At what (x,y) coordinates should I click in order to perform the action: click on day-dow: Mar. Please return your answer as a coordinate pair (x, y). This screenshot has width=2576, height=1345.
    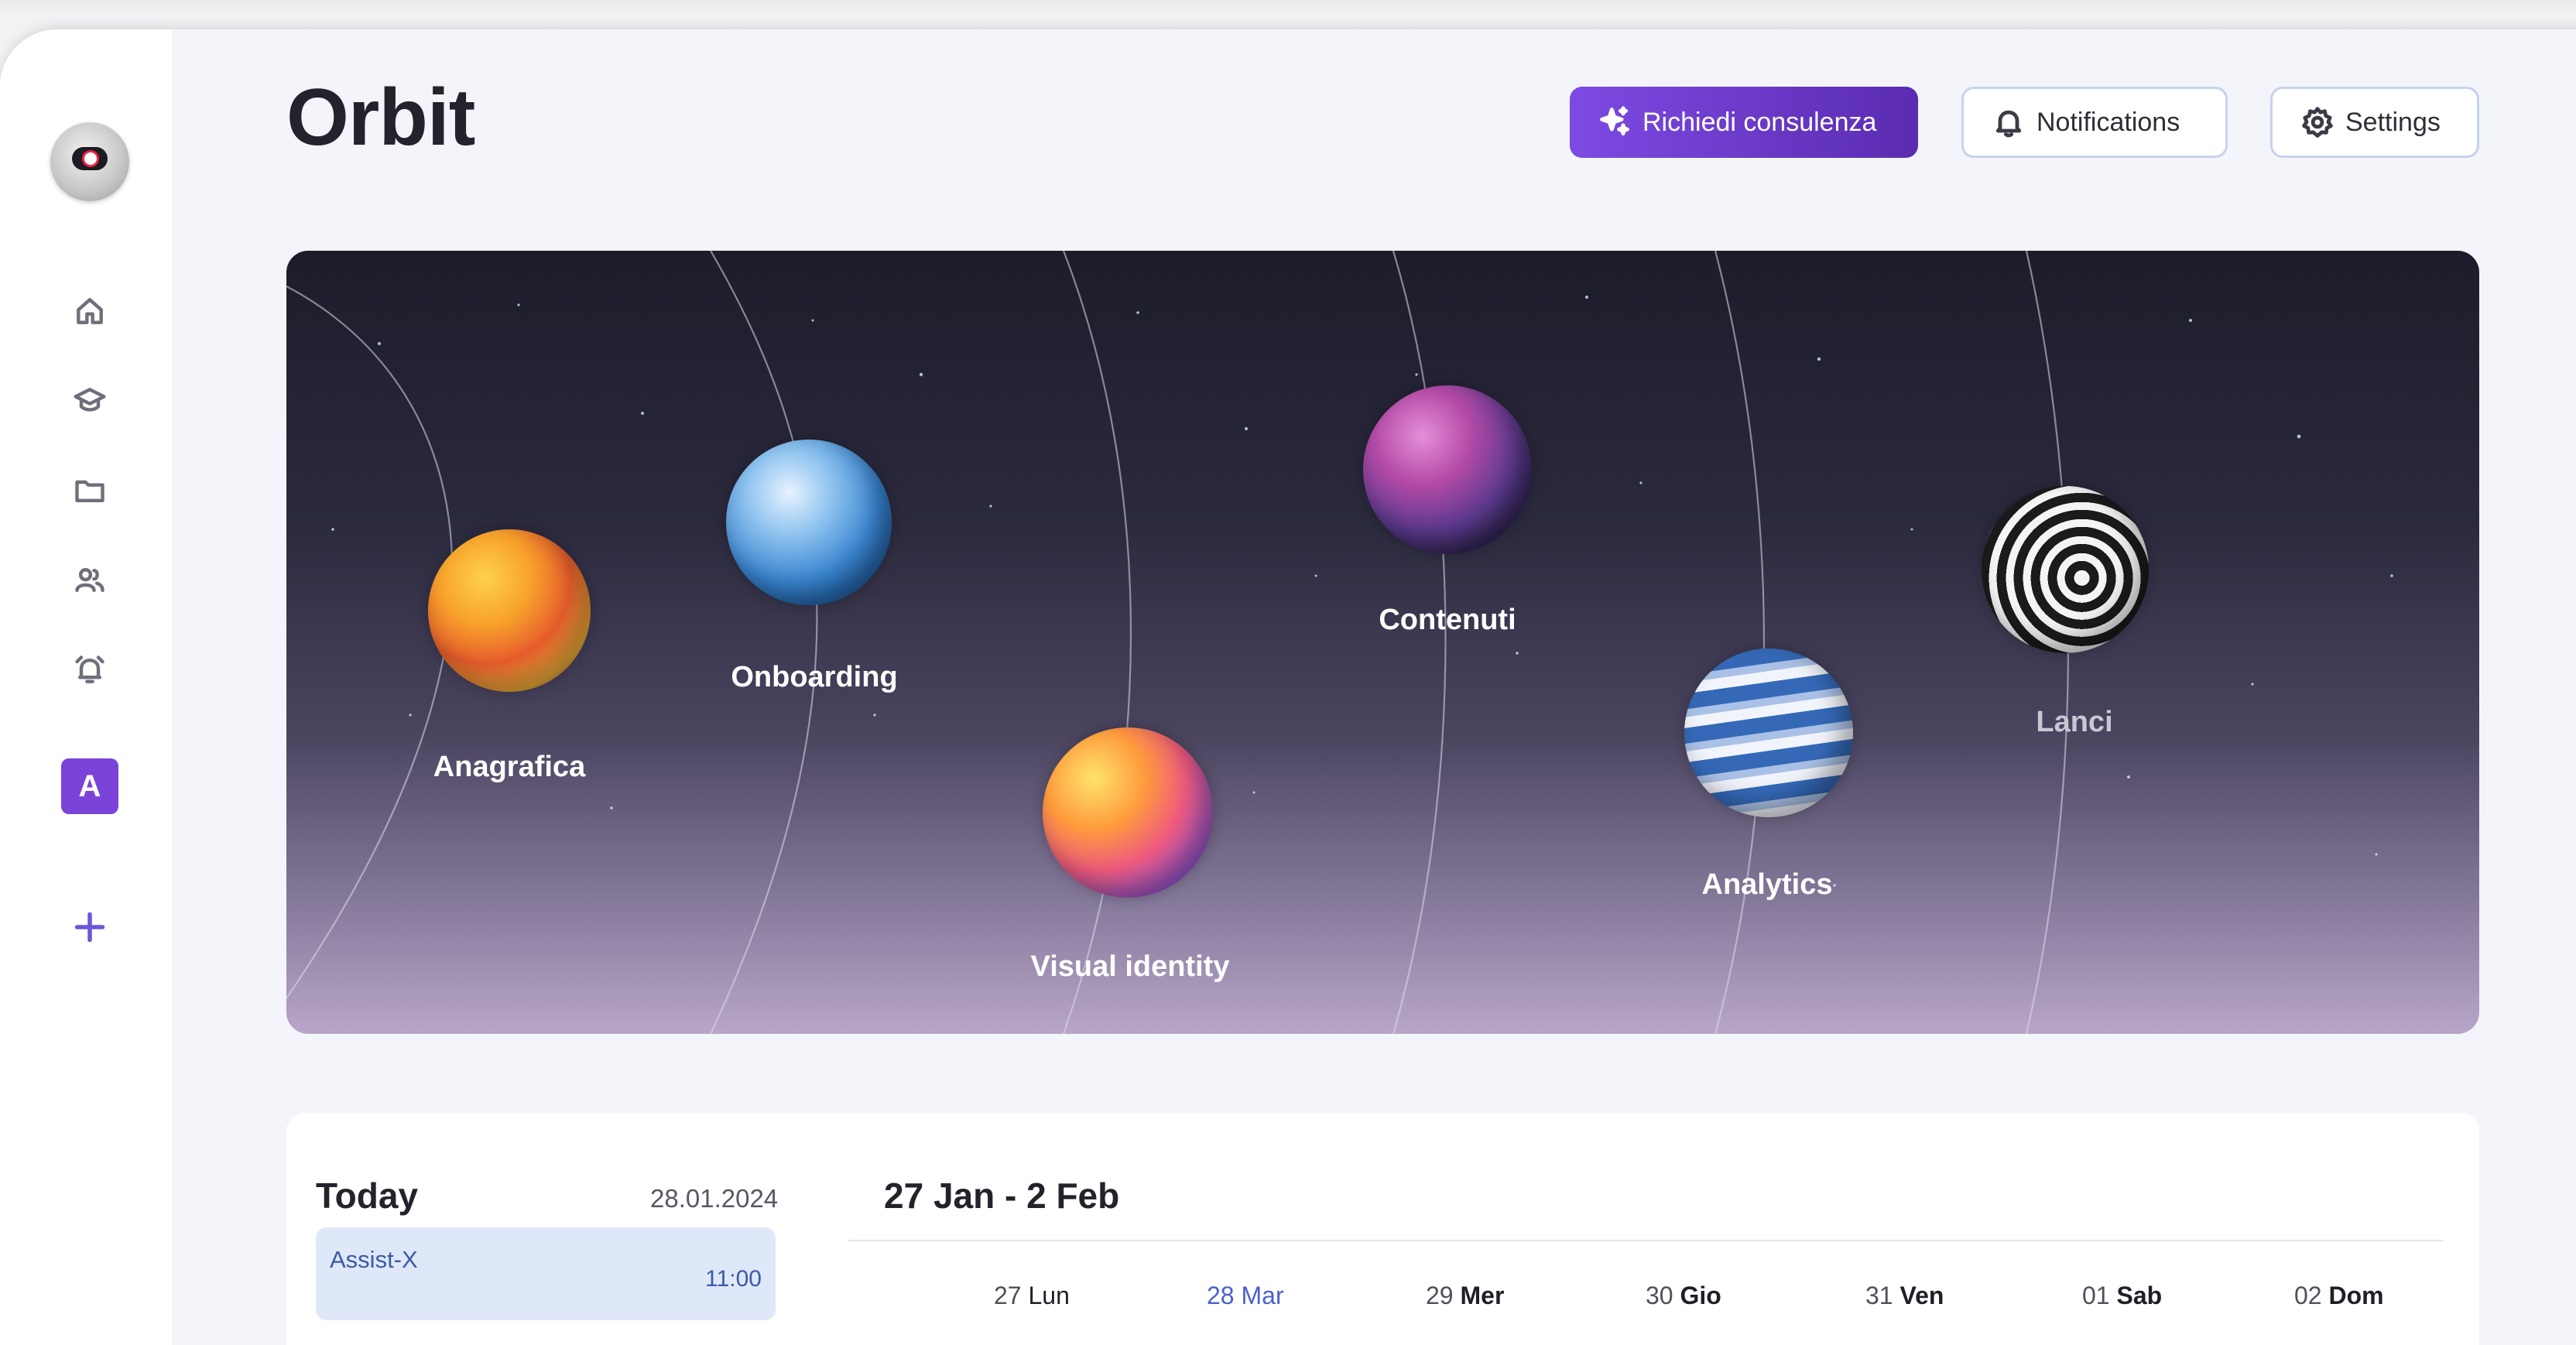
    Looking at the image, I should click on (1262, 1295).